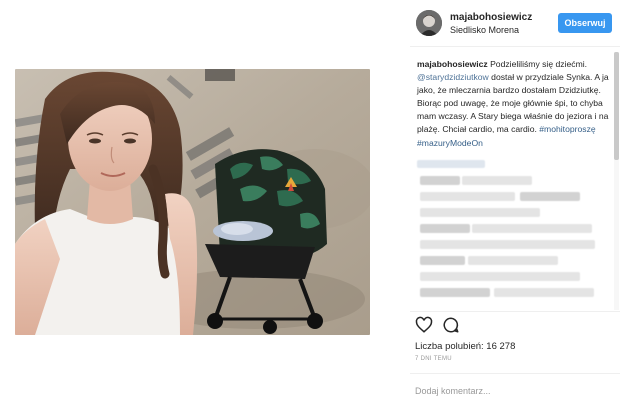 This screenshot has width=620, height=398. I want to click on comment-divider, so click(515, 373).